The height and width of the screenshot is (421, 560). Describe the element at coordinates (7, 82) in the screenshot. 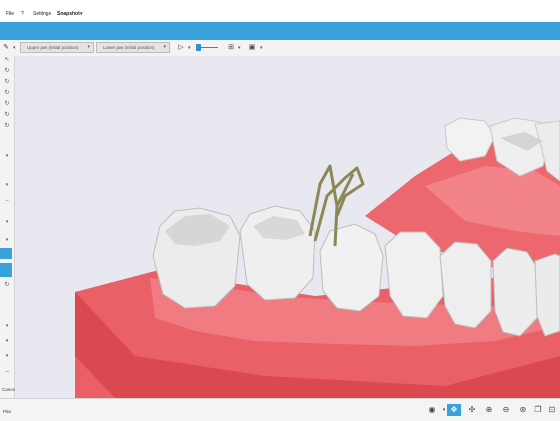

I see `rotate-icon-2: ↻` at that location.